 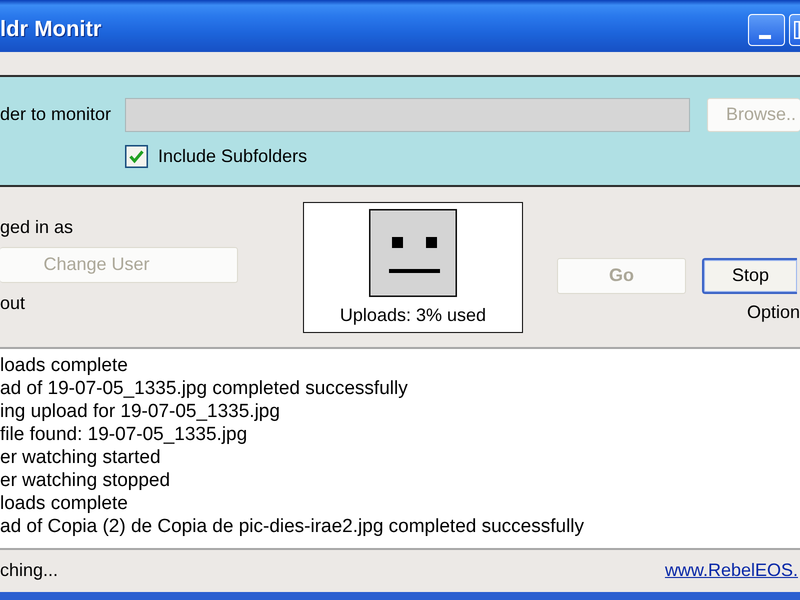 I want to click on neutral-face-icon, so click(x=412, y=253).